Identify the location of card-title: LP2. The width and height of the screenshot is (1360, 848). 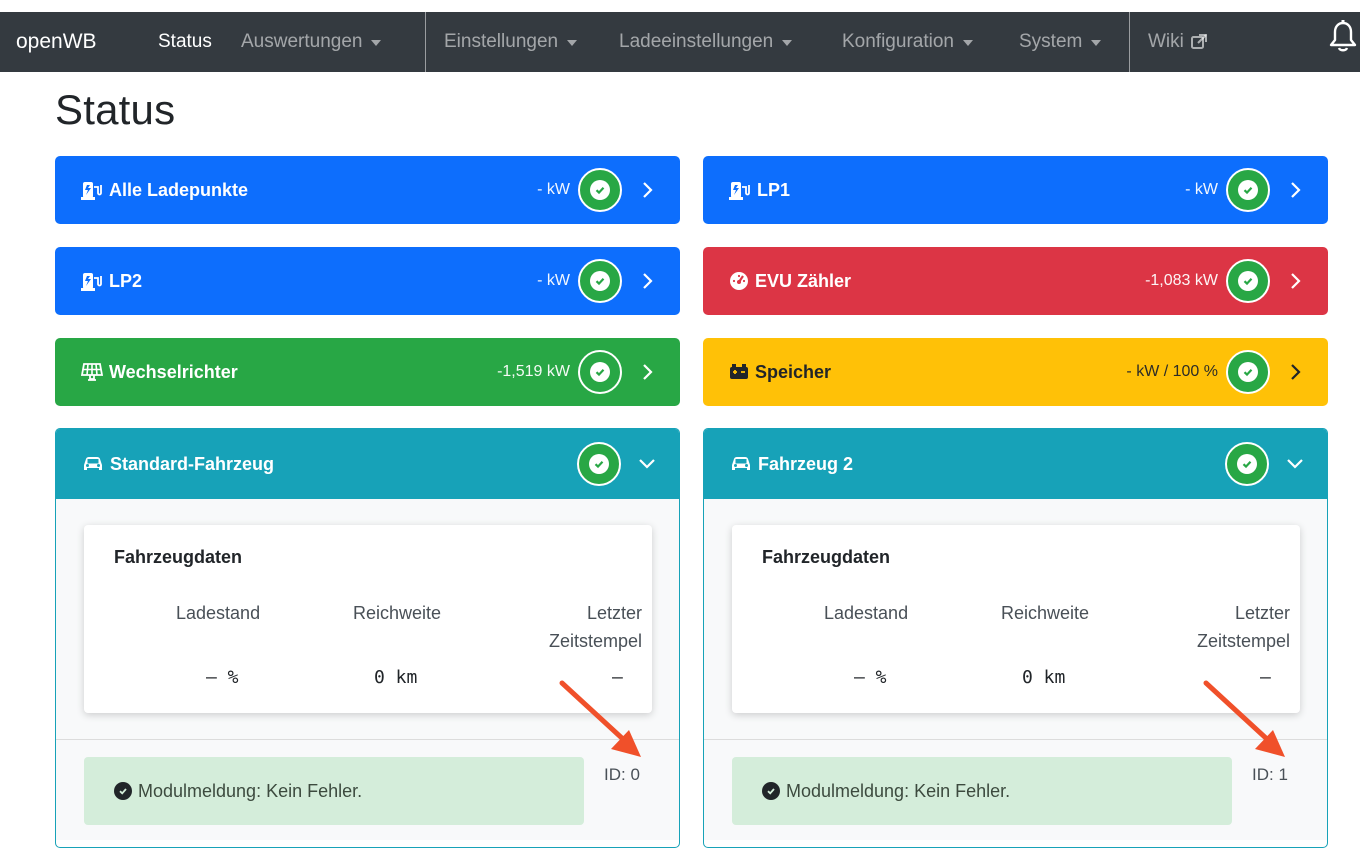
(126, 280).